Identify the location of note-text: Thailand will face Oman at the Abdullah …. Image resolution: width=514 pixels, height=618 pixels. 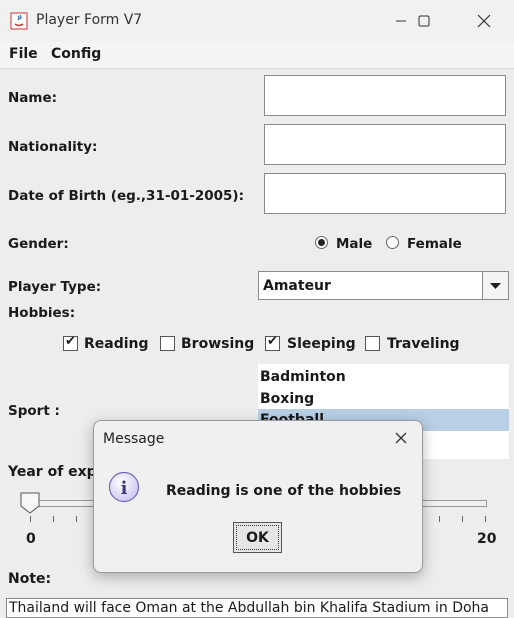
(249, 608).